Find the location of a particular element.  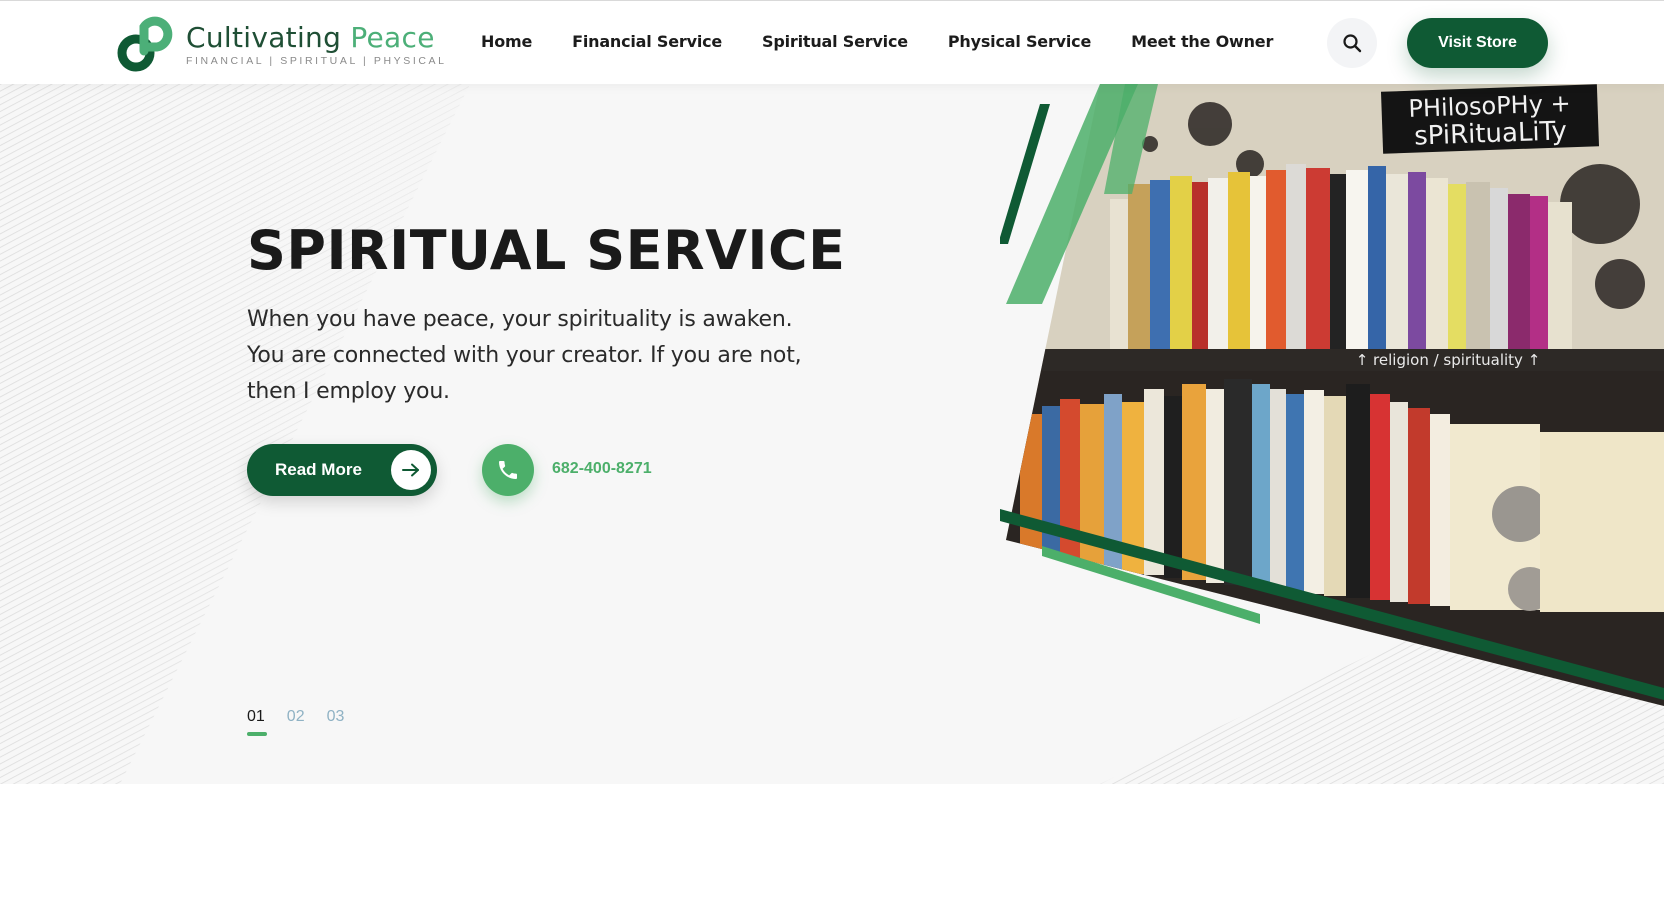

nav-financial-service: Financial Service is located at coordinates (647, 41).